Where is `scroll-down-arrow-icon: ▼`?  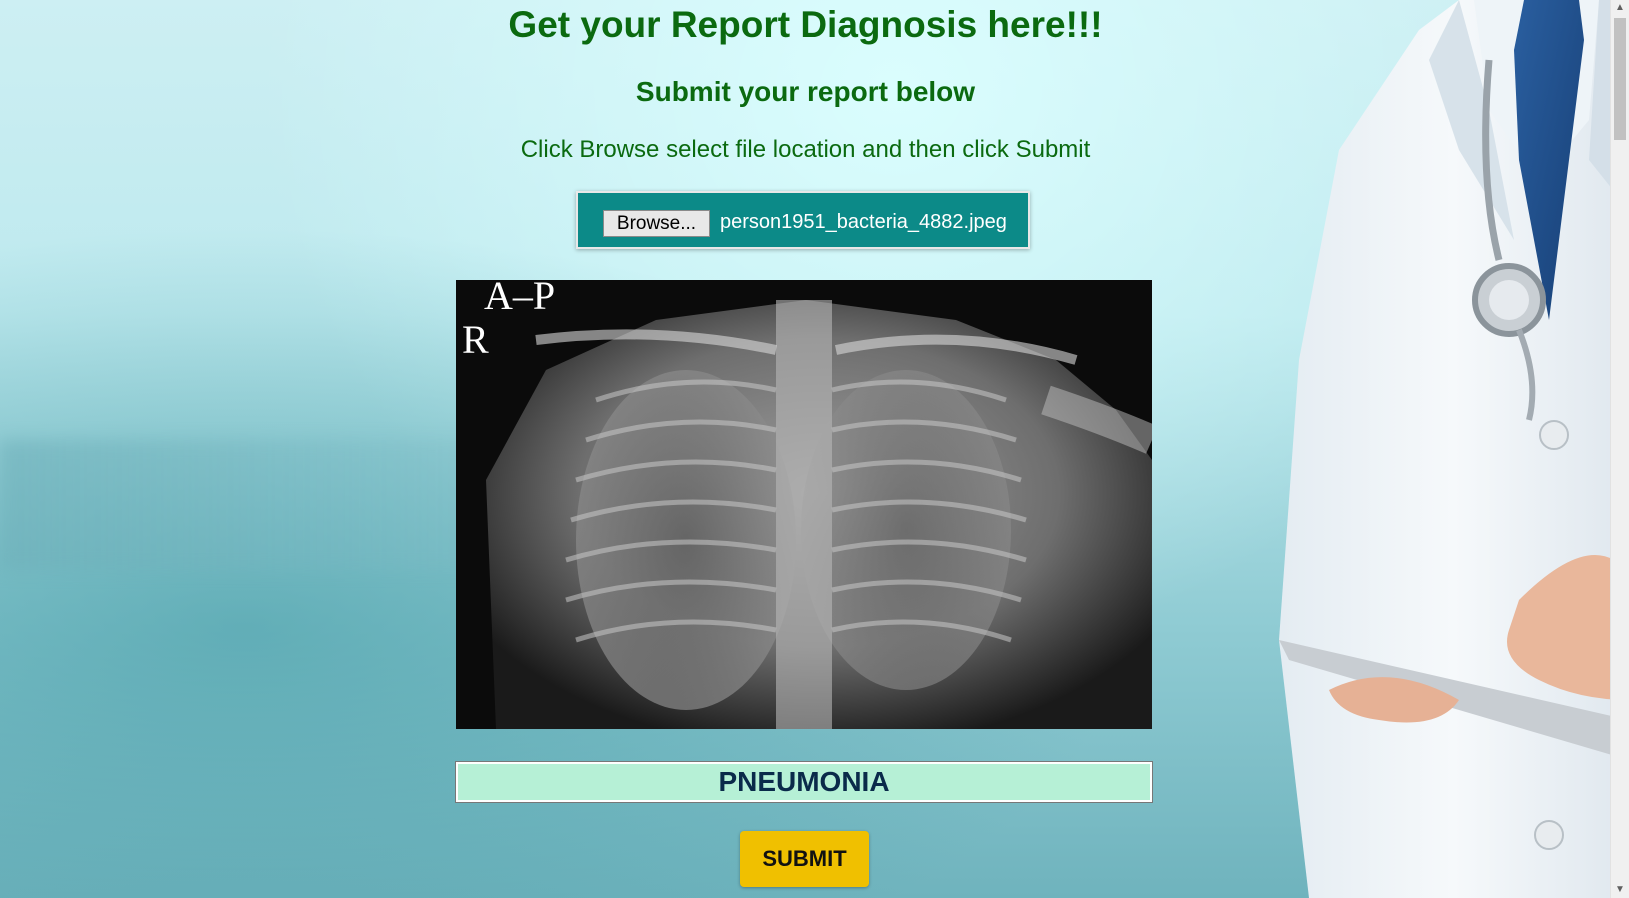 scroll-down-arrow-icon: ▼ is located at coordinates (1620, 890).